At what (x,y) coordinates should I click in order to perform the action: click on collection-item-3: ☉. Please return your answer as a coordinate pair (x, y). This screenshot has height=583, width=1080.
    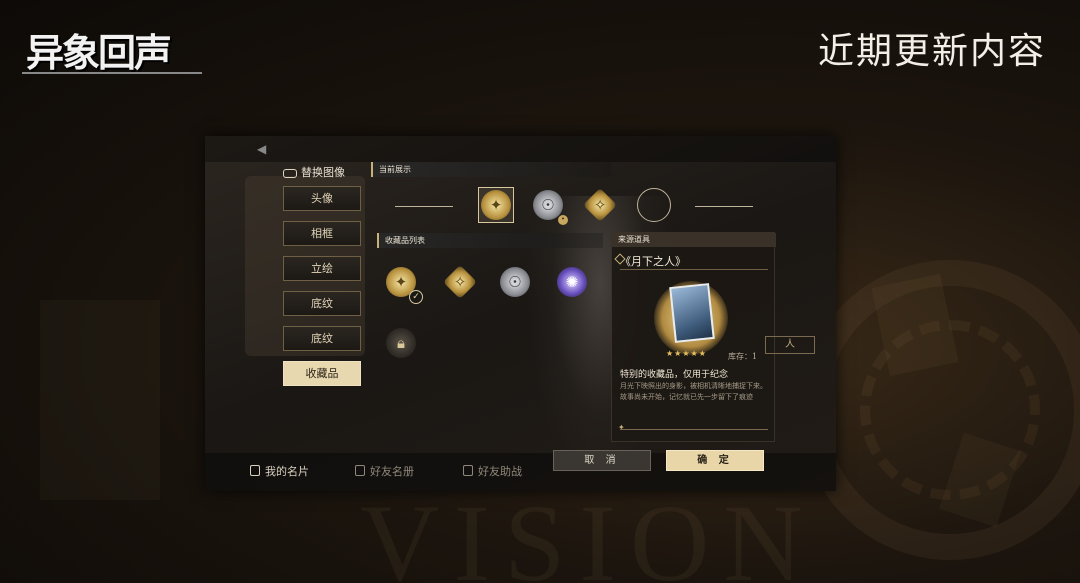
    Looking at the image, I should click on (515, 282).